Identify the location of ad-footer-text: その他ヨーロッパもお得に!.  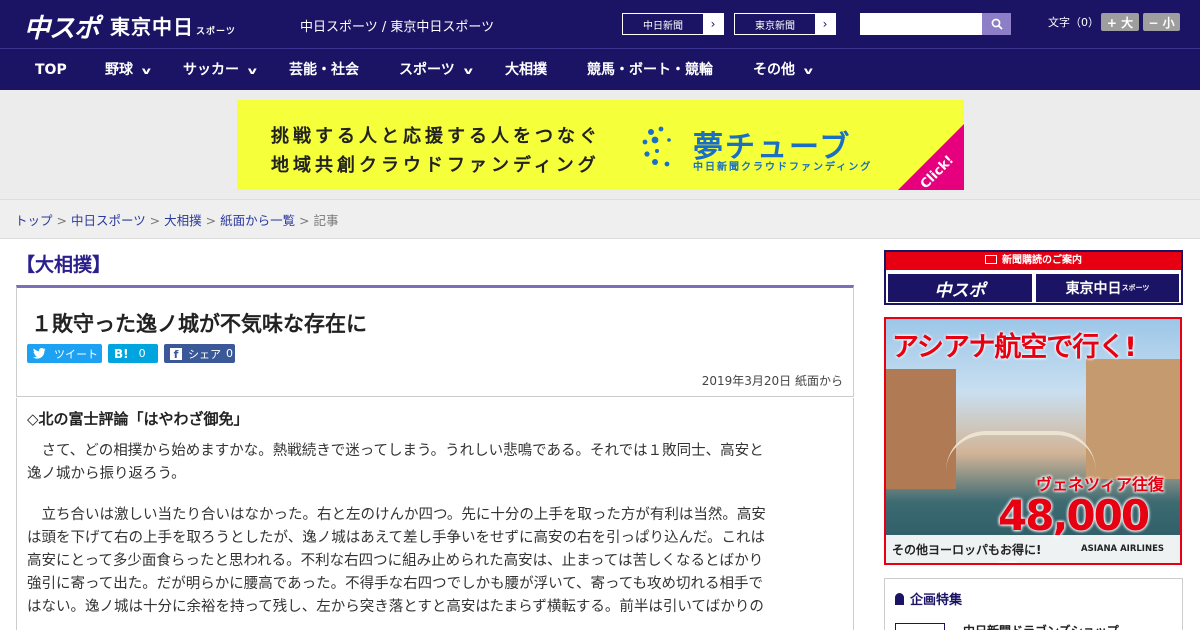
(967, 550).